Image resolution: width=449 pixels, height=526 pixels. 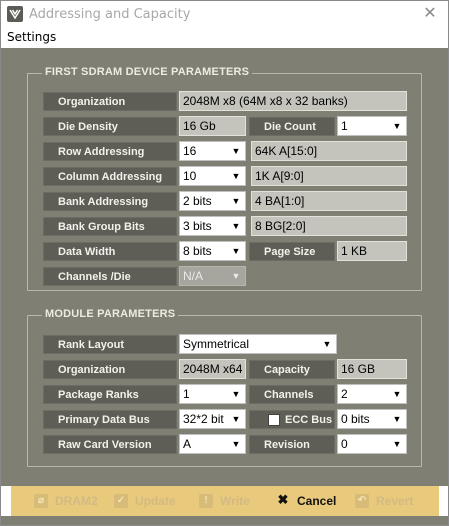 I want to click on bank-group-bits-select-value: 3 bits, so click(x=197, y=226).